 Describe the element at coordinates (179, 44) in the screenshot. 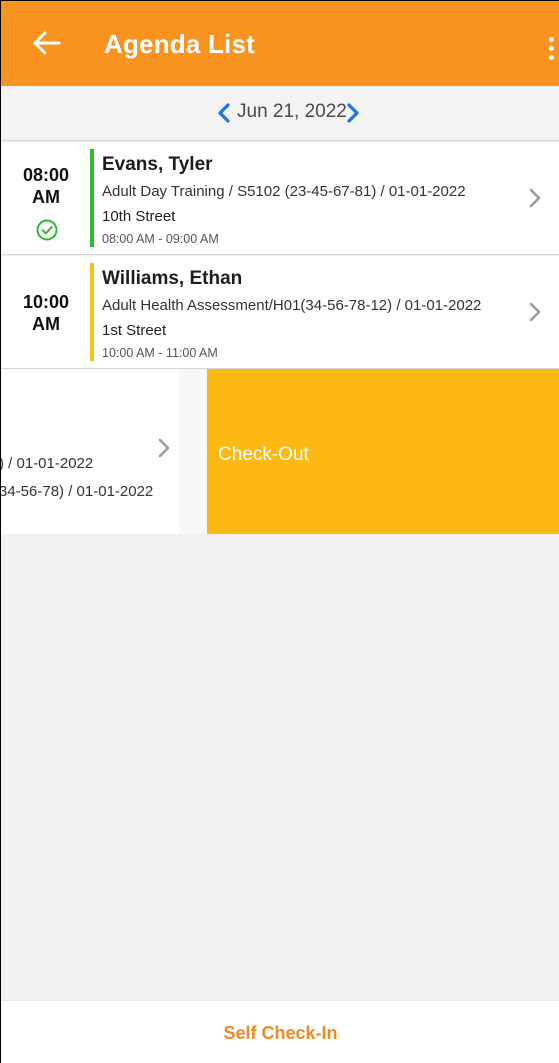

I see `page-title: Agenda List` at that location.